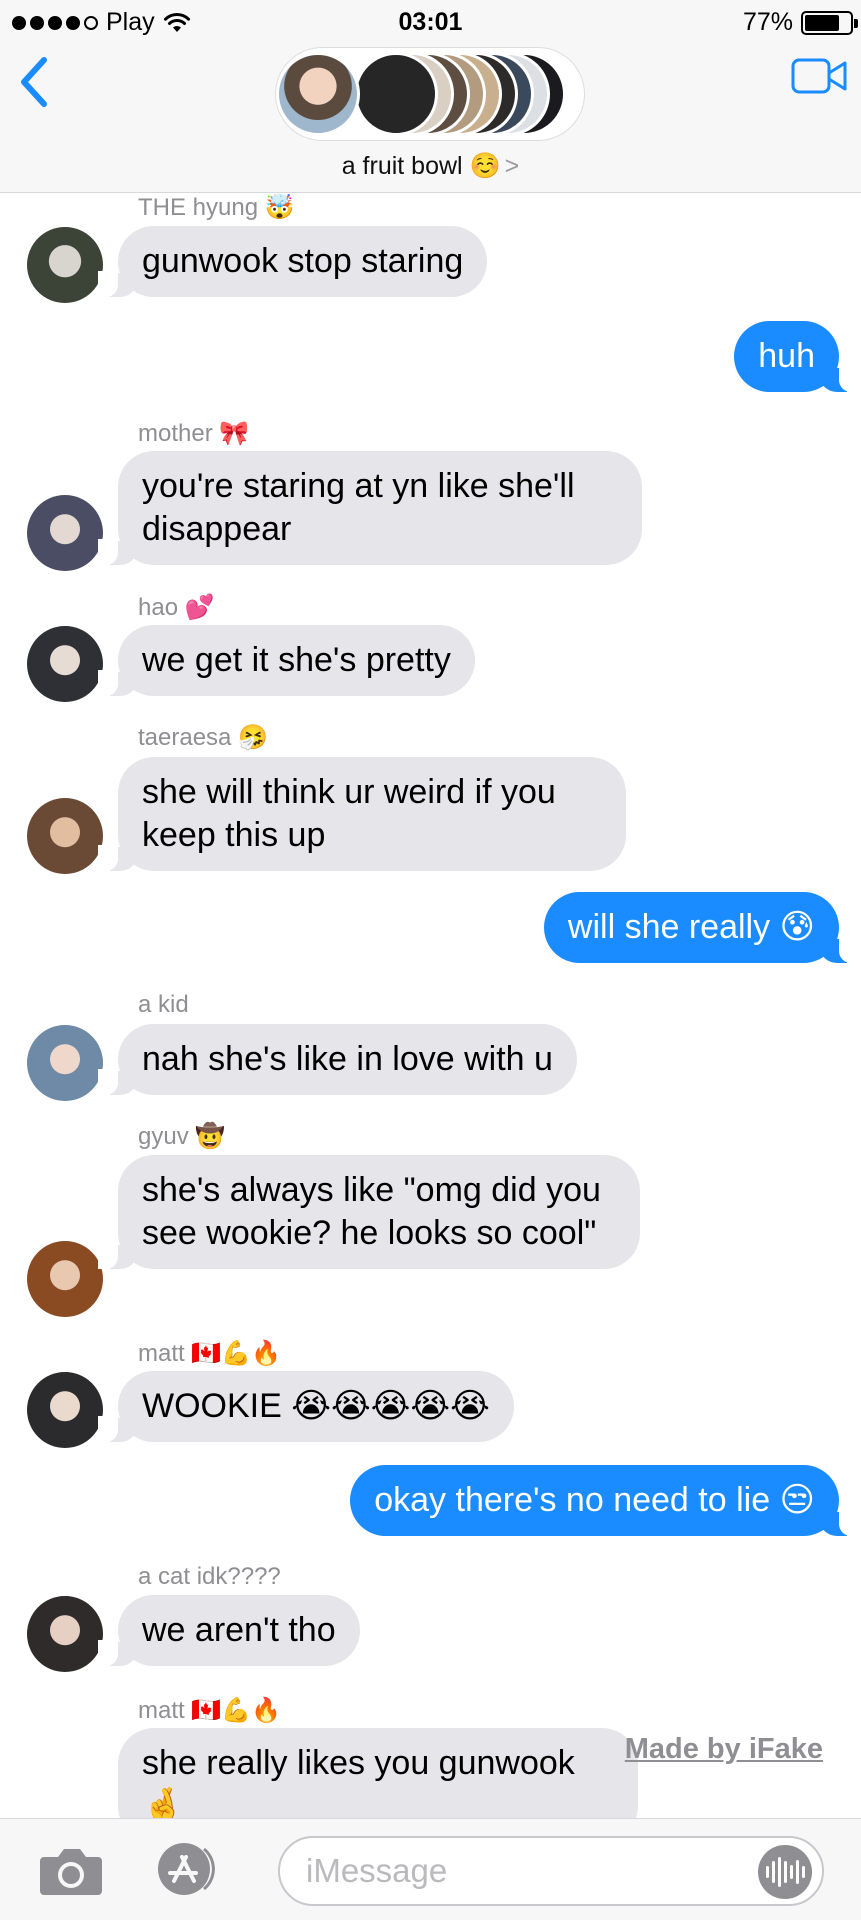  I want to click on imessage-input, so click(551, 1871).